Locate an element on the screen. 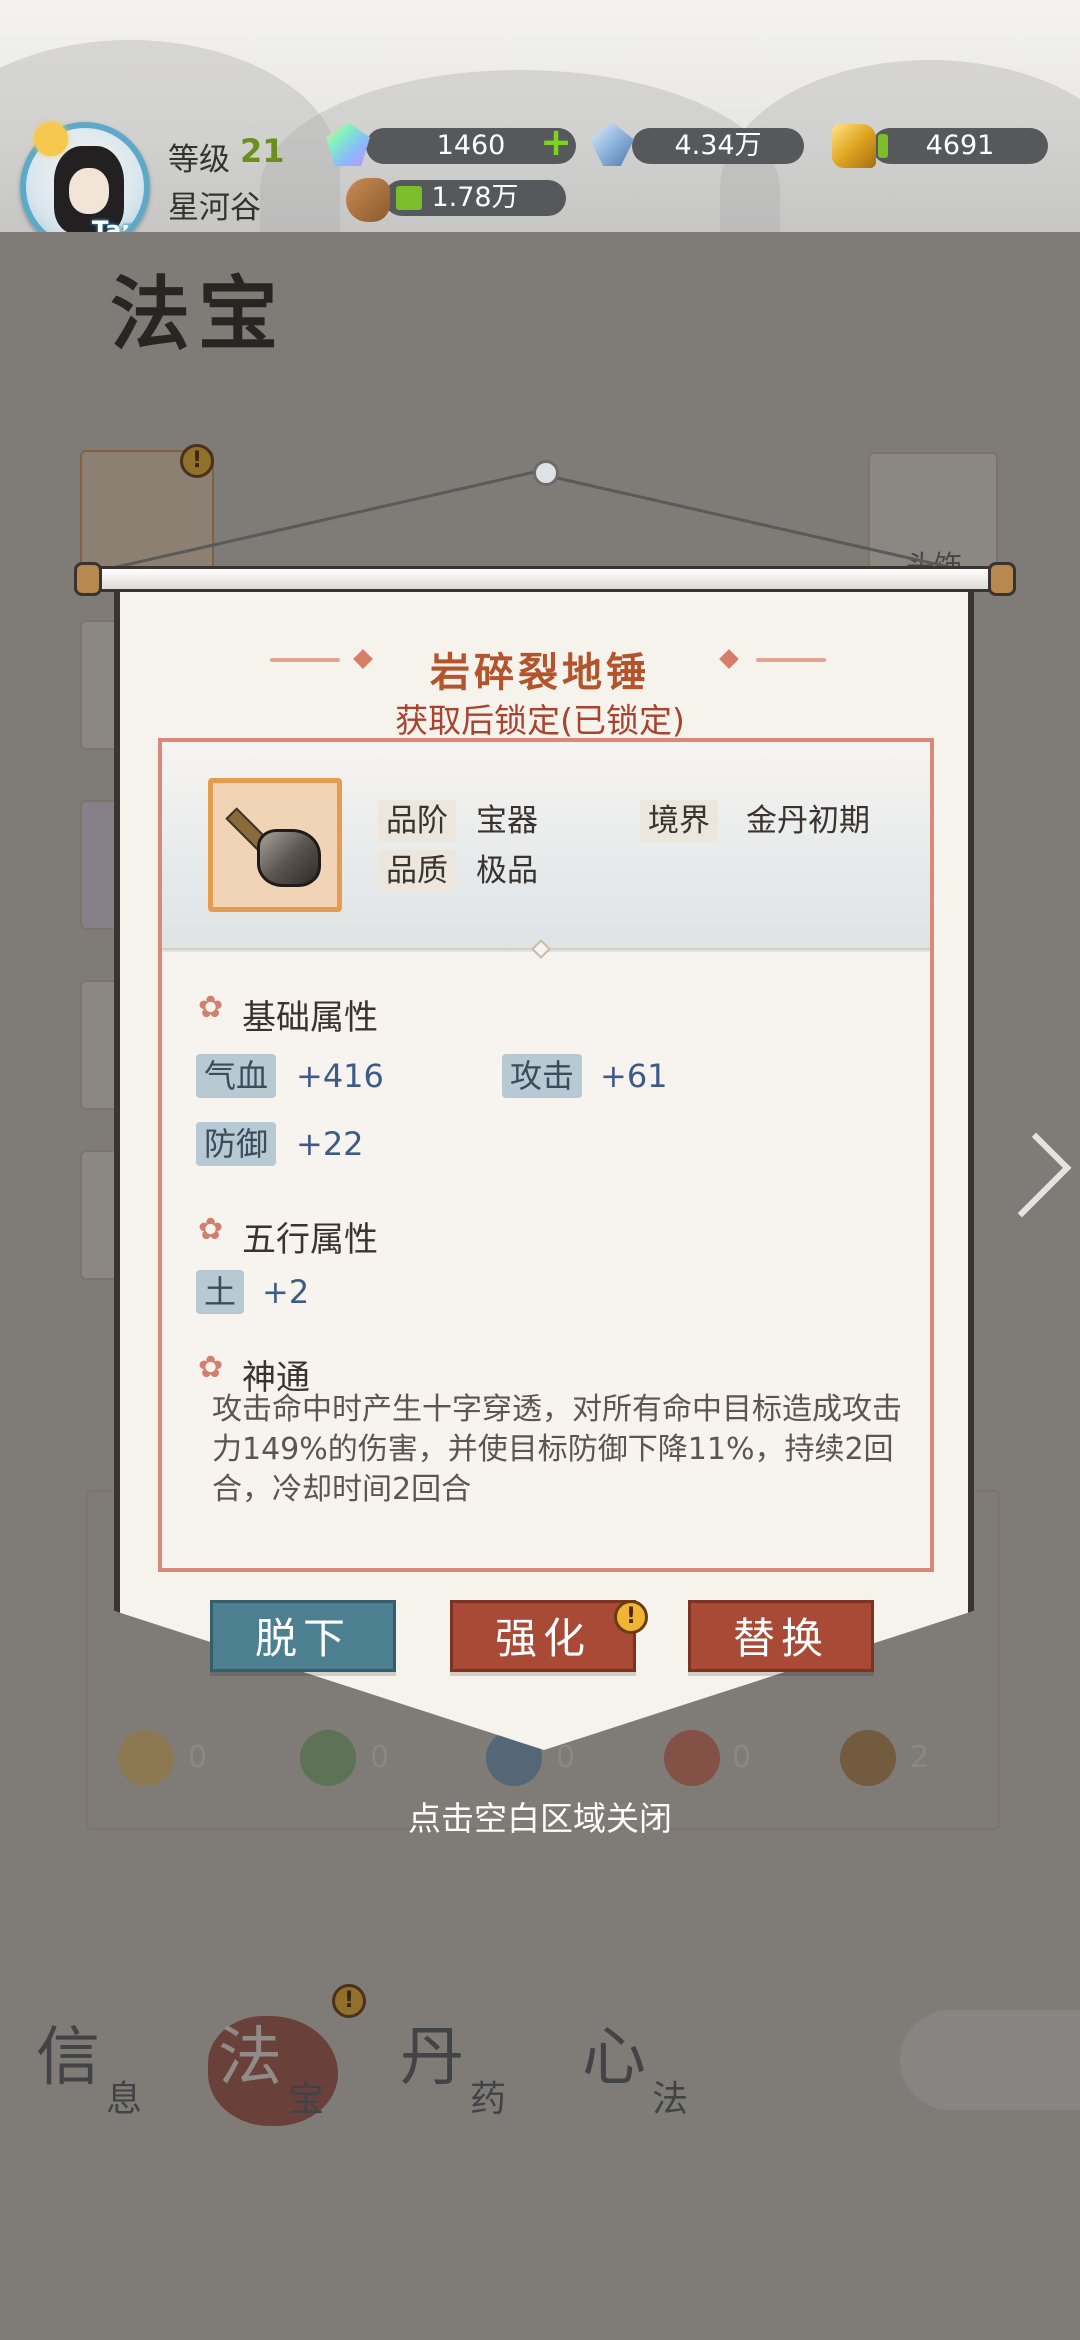  gold-ingot-icon is located at coordinates (854, 146).